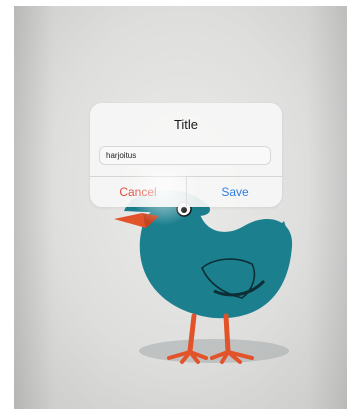 Image resolution: width=351 pixels, height=414 pixels. Describe the element at coordinates (214, 351) in the screenshot. I see `bird-shadow` at that location.